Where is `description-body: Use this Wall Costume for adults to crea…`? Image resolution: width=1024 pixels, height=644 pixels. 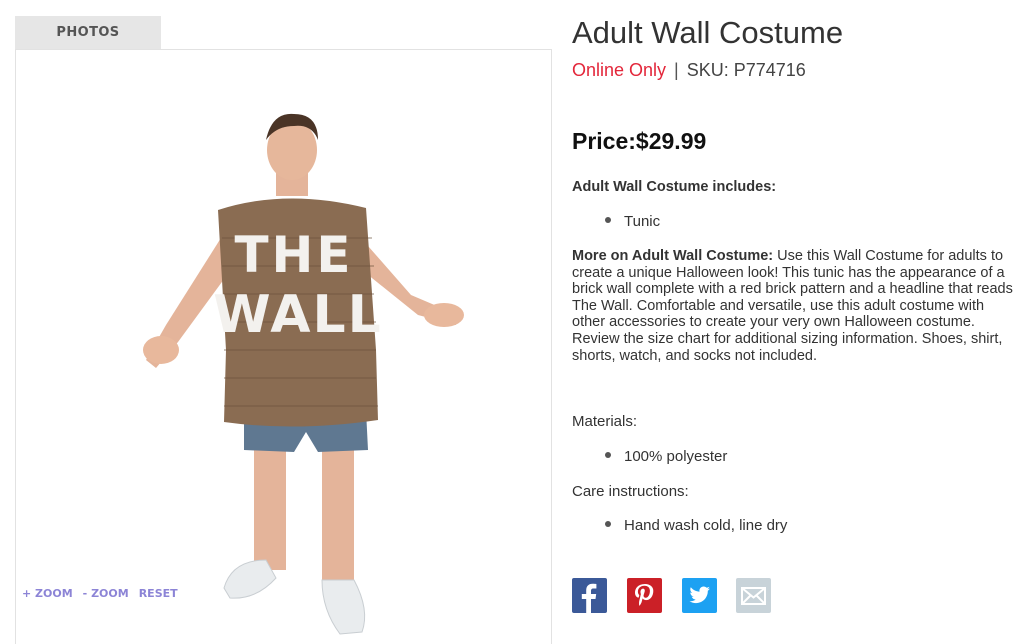
description-body: Use this Wall Costume for adults to crea… is located at coordinates (792, 306).